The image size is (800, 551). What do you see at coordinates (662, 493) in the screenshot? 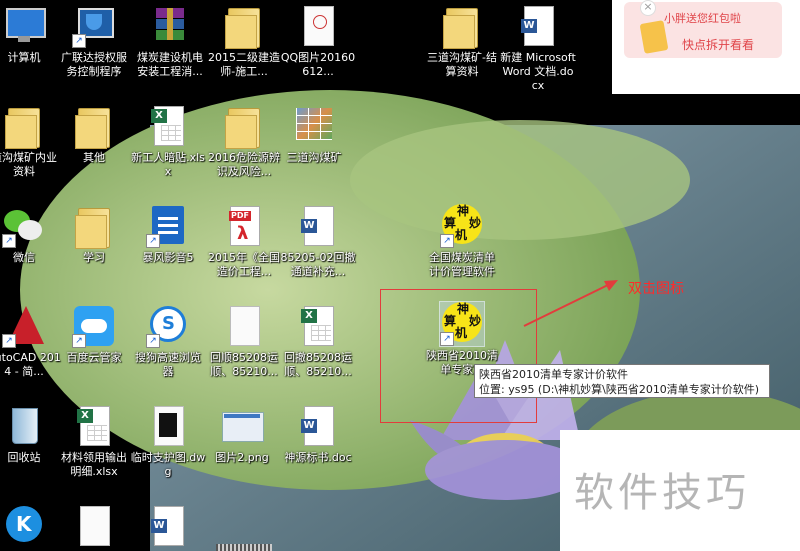
I see `watermark-text: 软件技巧` at bounding box center [662, 493].